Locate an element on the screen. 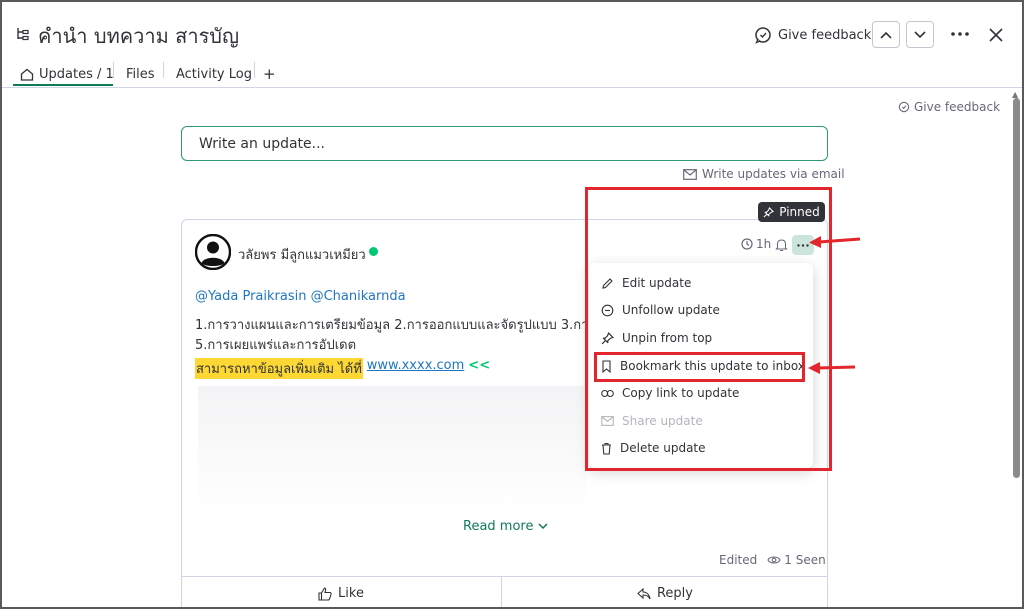  item-title: คำนำ บทความ สารบัญ is located at coordinates (138, 36).